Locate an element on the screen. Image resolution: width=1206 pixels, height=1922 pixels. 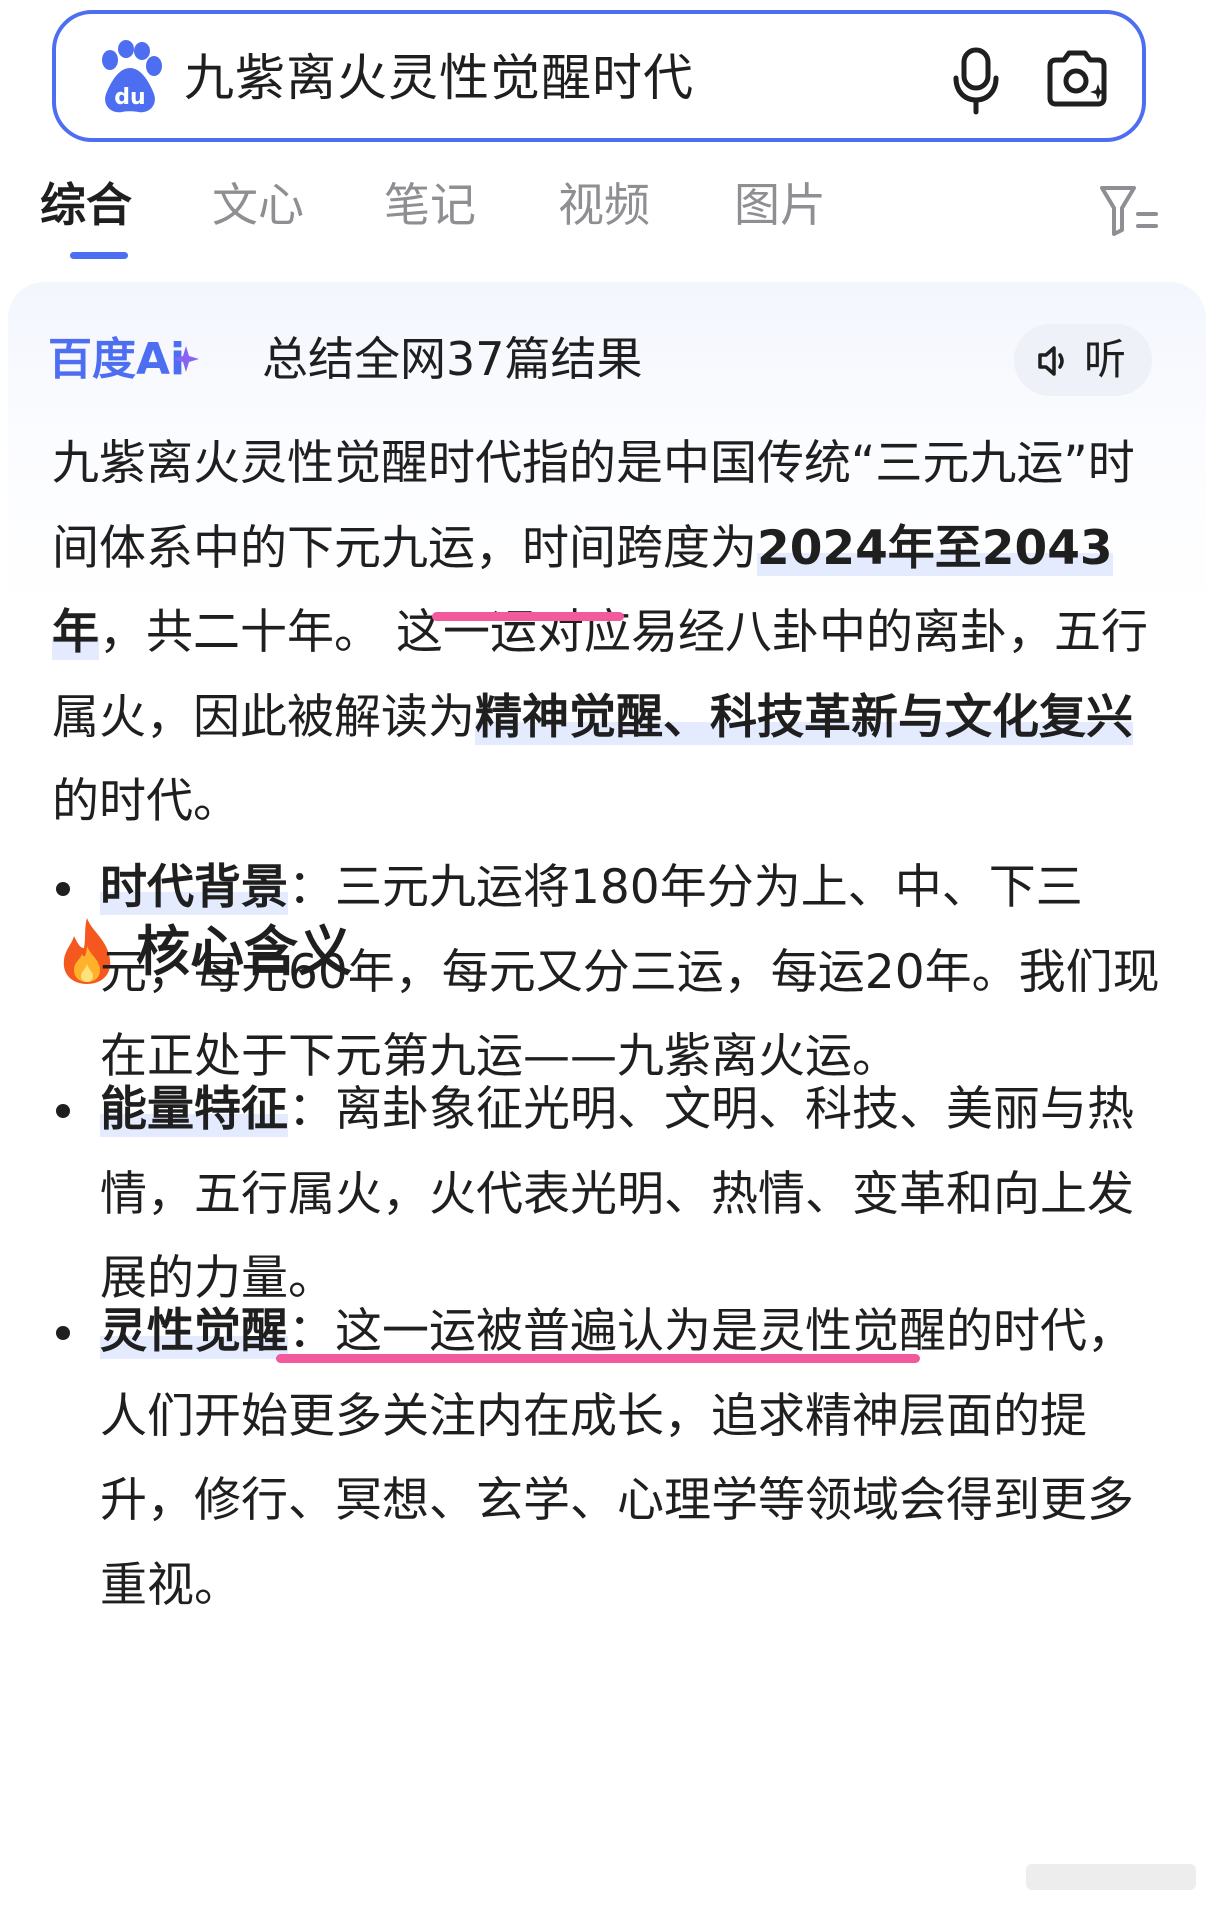
camera-search-icon is located at coordinates (1077, 79).